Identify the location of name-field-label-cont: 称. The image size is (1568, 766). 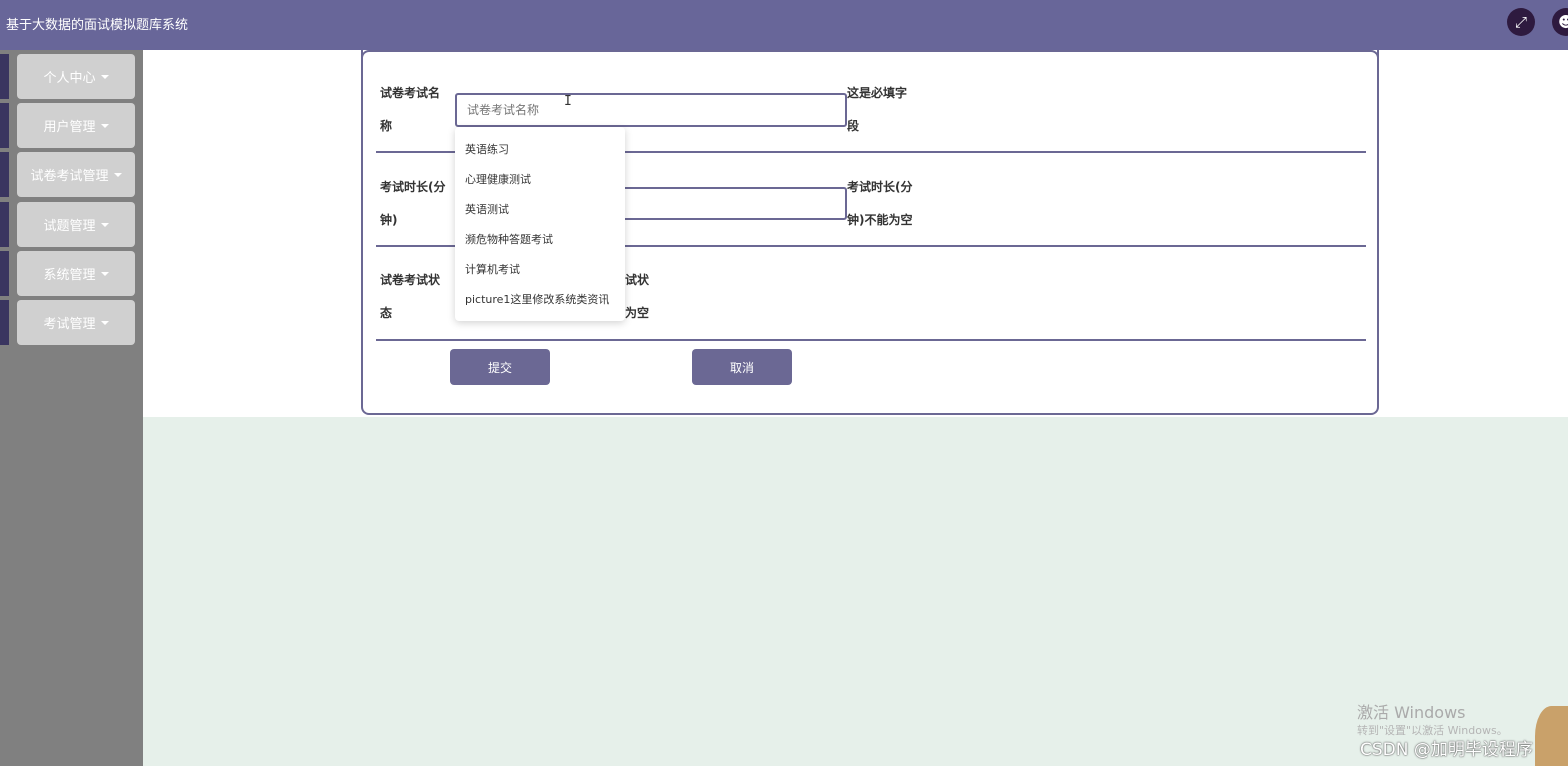
(386, 126).